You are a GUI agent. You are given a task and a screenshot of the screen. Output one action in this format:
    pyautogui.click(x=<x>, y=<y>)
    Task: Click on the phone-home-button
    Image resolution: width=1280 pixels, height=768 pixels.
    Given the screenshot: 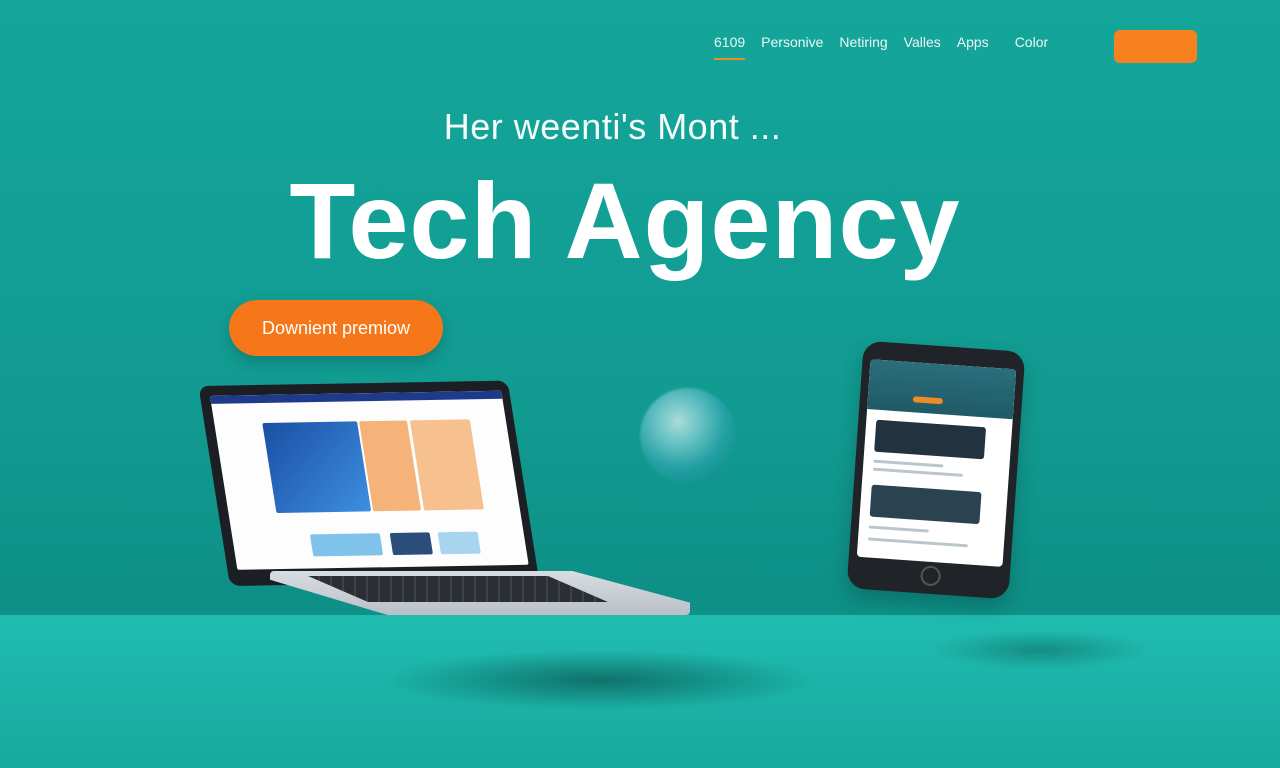 What is the action you would take?
    pyautogui.click(x=930, y=576)
    